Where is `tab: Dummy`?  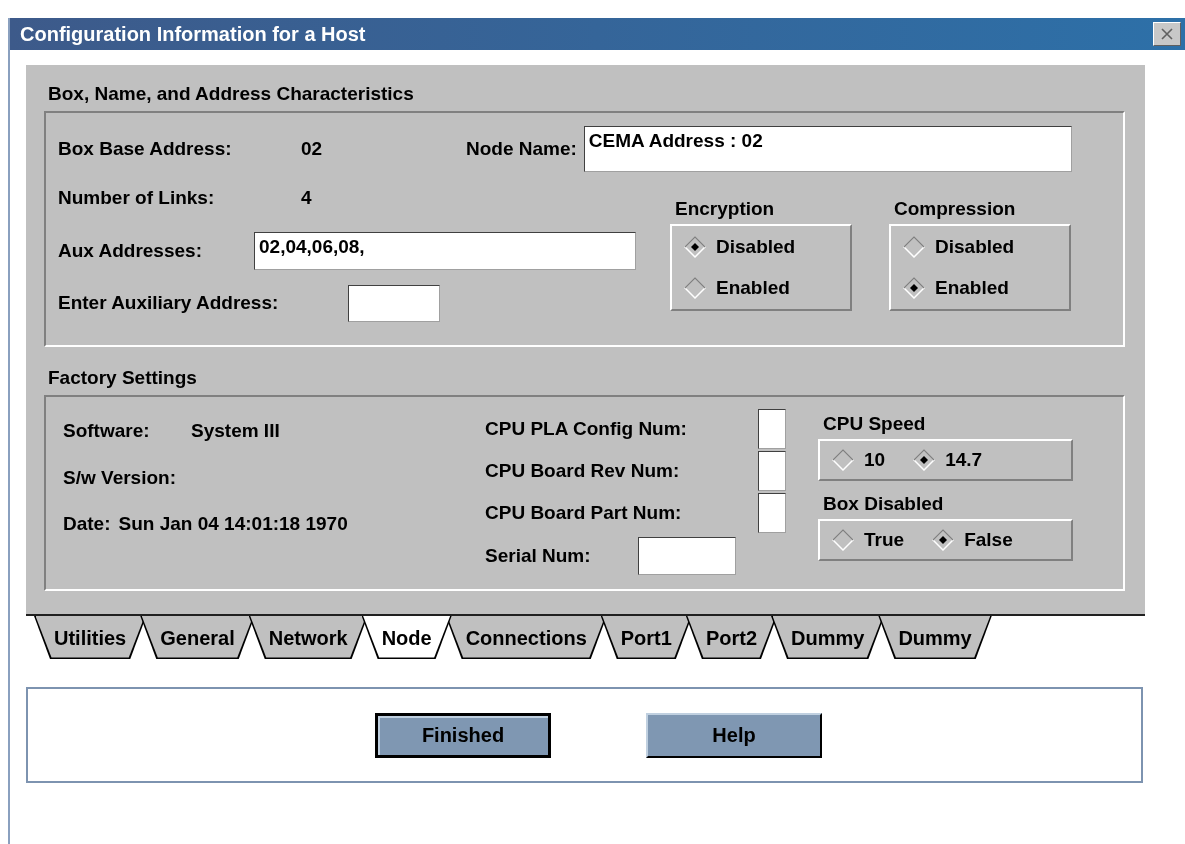 tab: Dummy is located at coordinates (935, 637).